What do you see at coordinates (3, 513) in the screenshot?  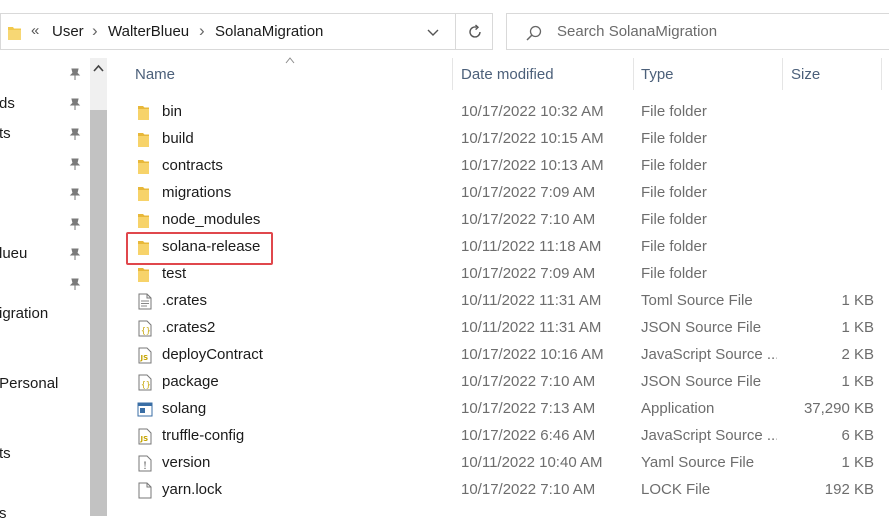 I see `nav-item-network: s` at bounding box center [3, 513].